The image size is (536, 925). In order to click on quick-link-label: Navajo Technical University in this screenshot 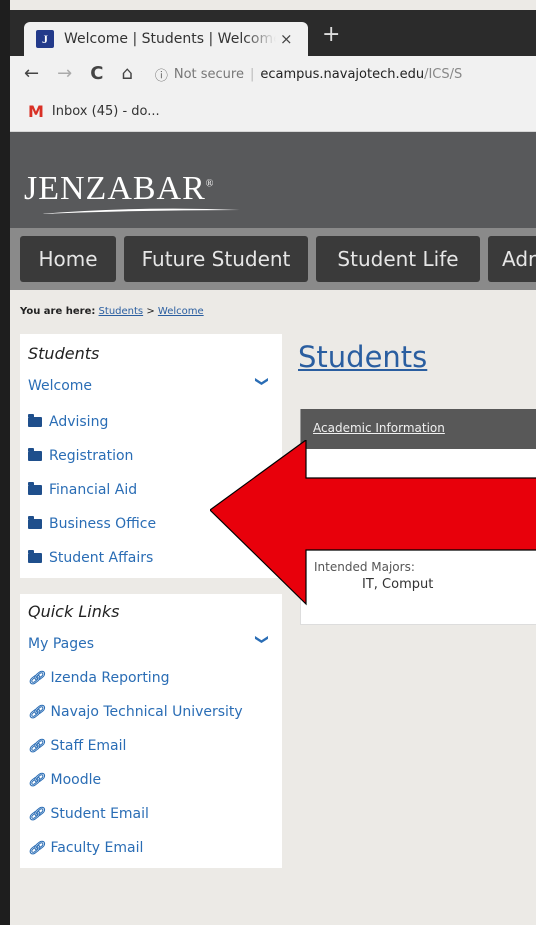, I will do `click(146, 712)`.